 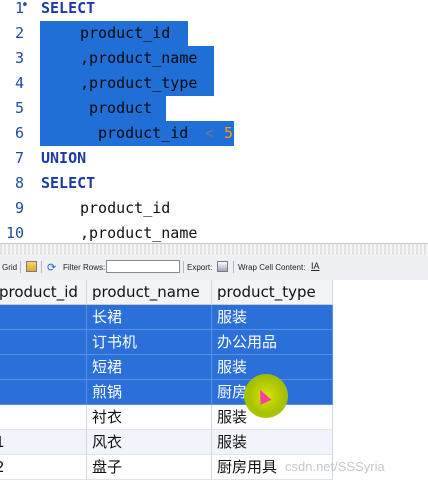 What do you see at coordinates (229, 133) in the screenshot?
I see `numeric-literal: 5` at bounding box center [229, 133].